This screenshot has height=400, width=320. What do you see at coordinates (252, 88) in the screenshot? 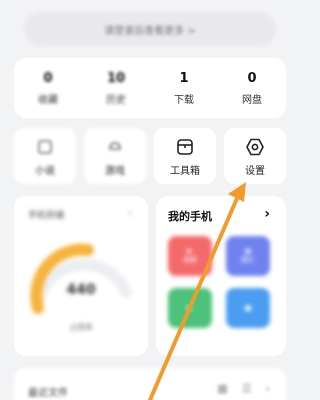
I see `stat-cloud-drive: 0 网盘` at bounding box center [252, 88].